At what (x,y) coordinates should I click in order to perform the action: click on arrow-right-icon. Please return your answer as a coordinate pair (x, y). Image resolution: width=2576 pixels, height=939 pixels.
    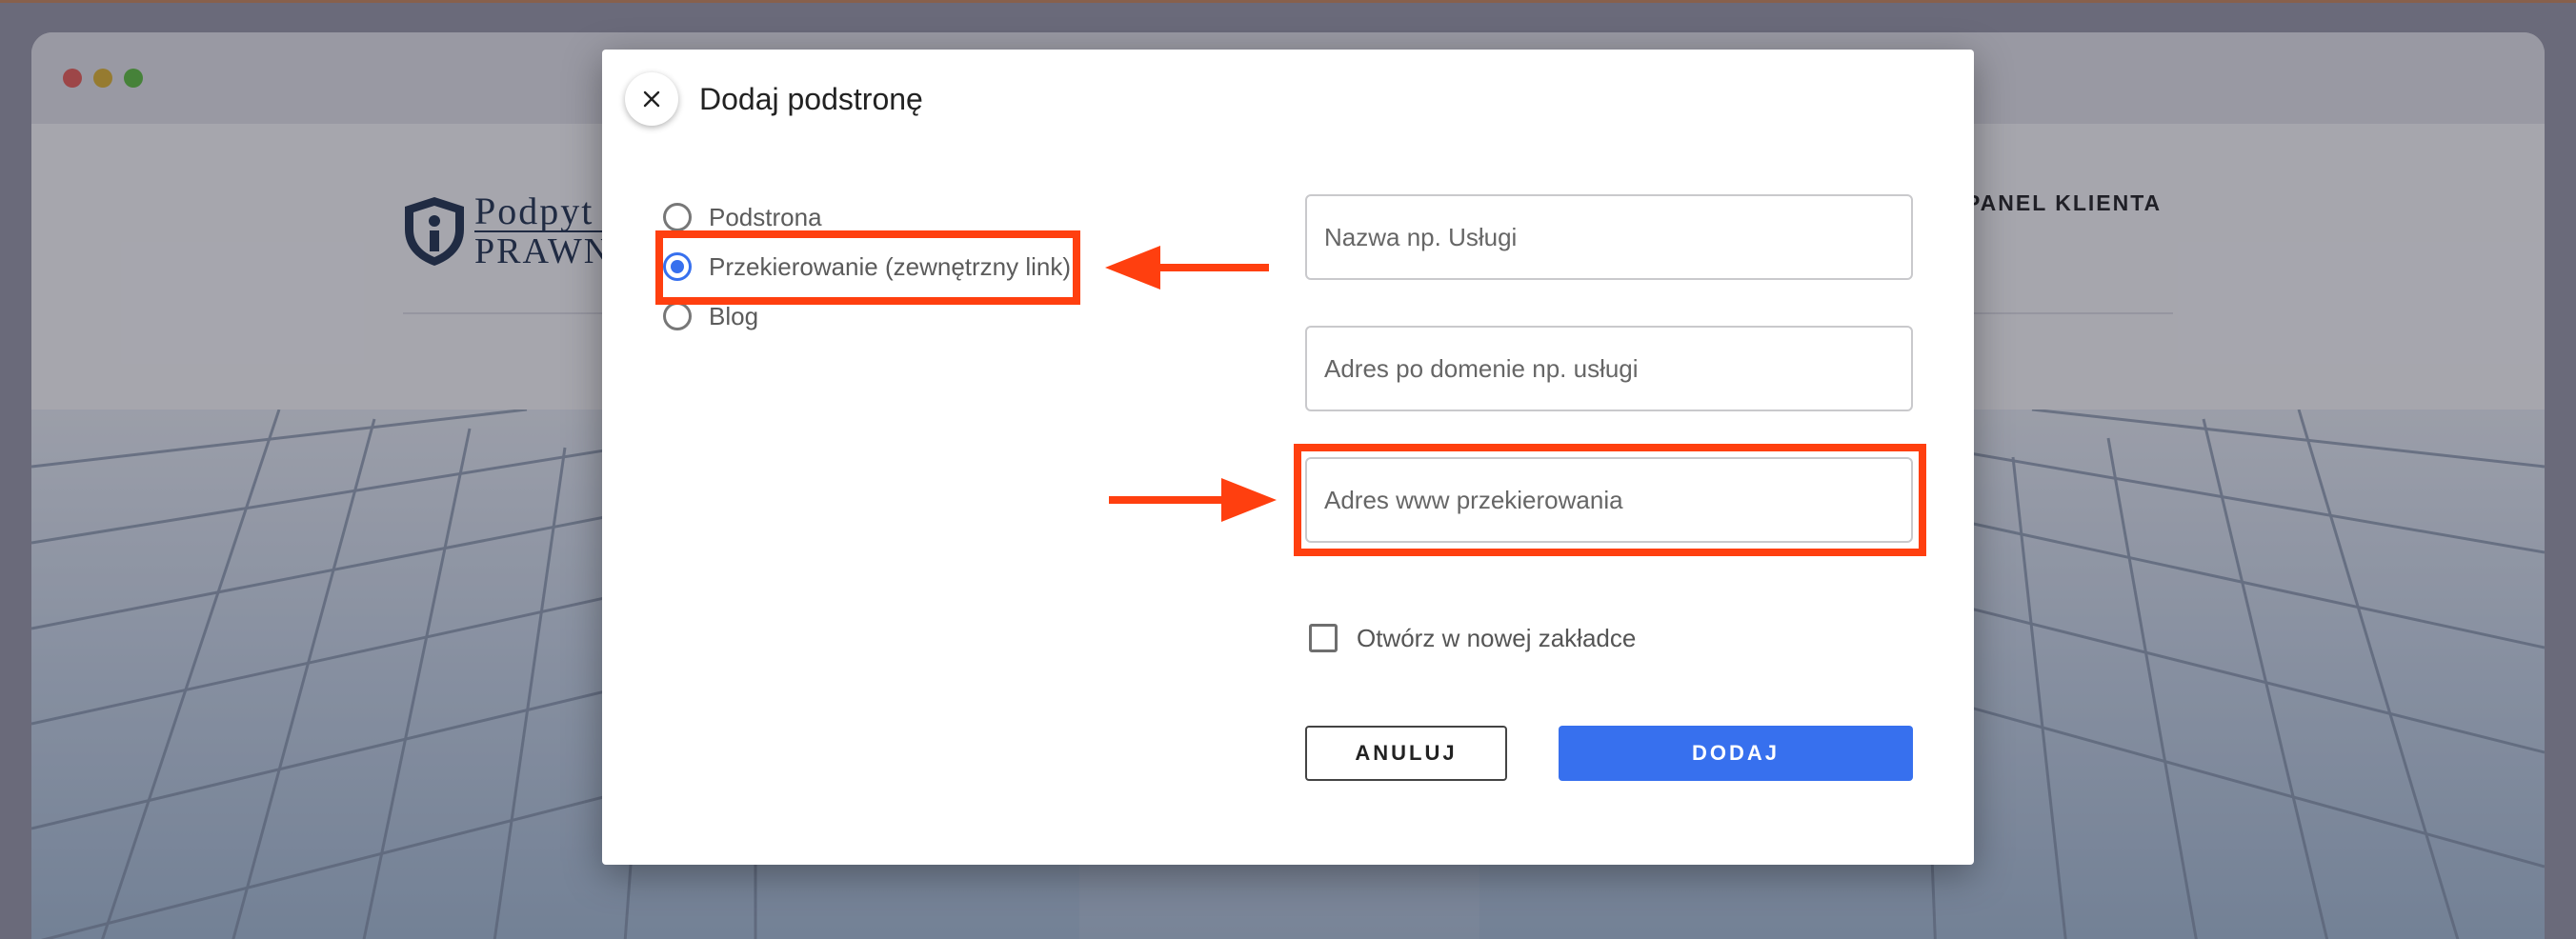
    Looking at the image, I should click on (1193, 500).